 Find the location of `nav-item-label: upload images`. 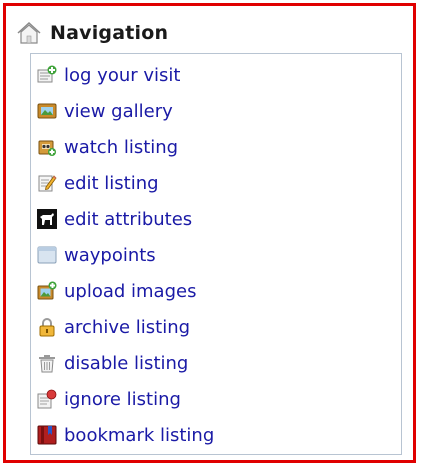

nav-item-label: upload images is located at coordinates (130, 291).